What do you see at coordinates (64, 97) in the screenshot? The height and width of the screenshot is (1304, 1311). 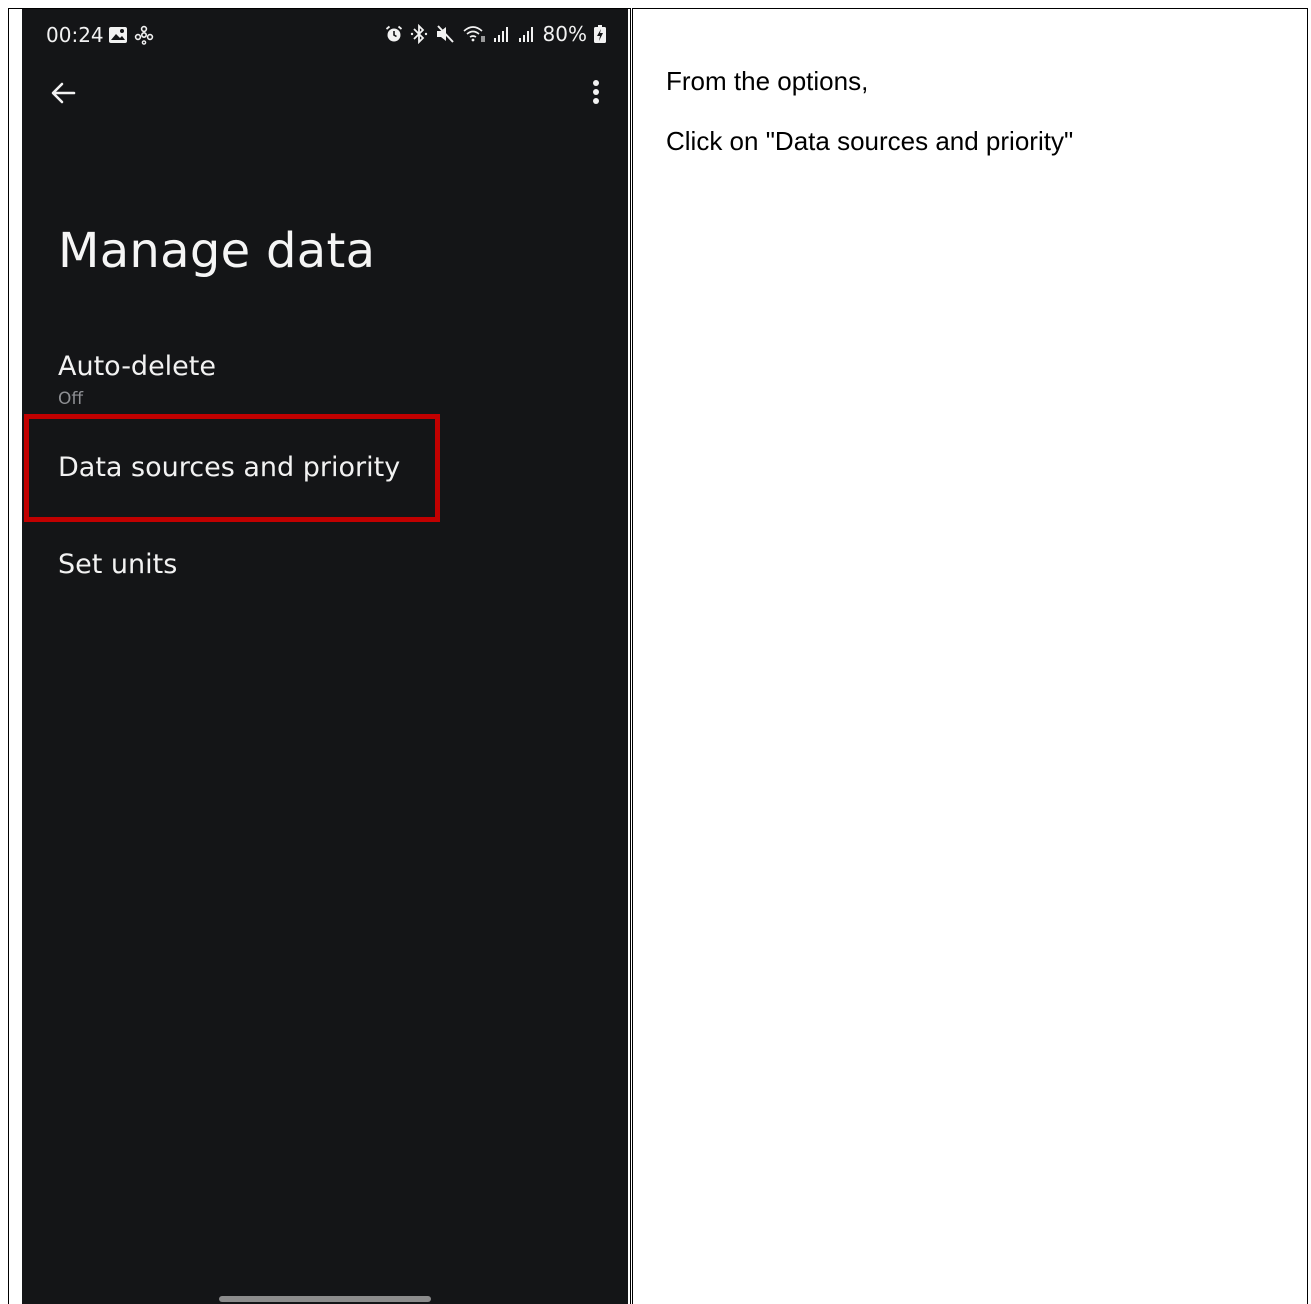 I see `arrow-left-icon` at bounding box center [64, 97].